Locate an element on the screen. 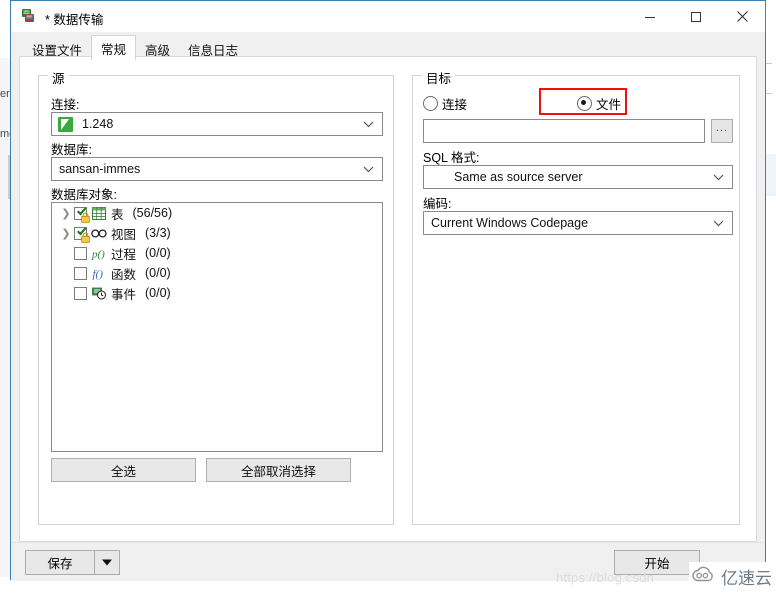  procedure-icon: p() is located at coordinates (99, 253).